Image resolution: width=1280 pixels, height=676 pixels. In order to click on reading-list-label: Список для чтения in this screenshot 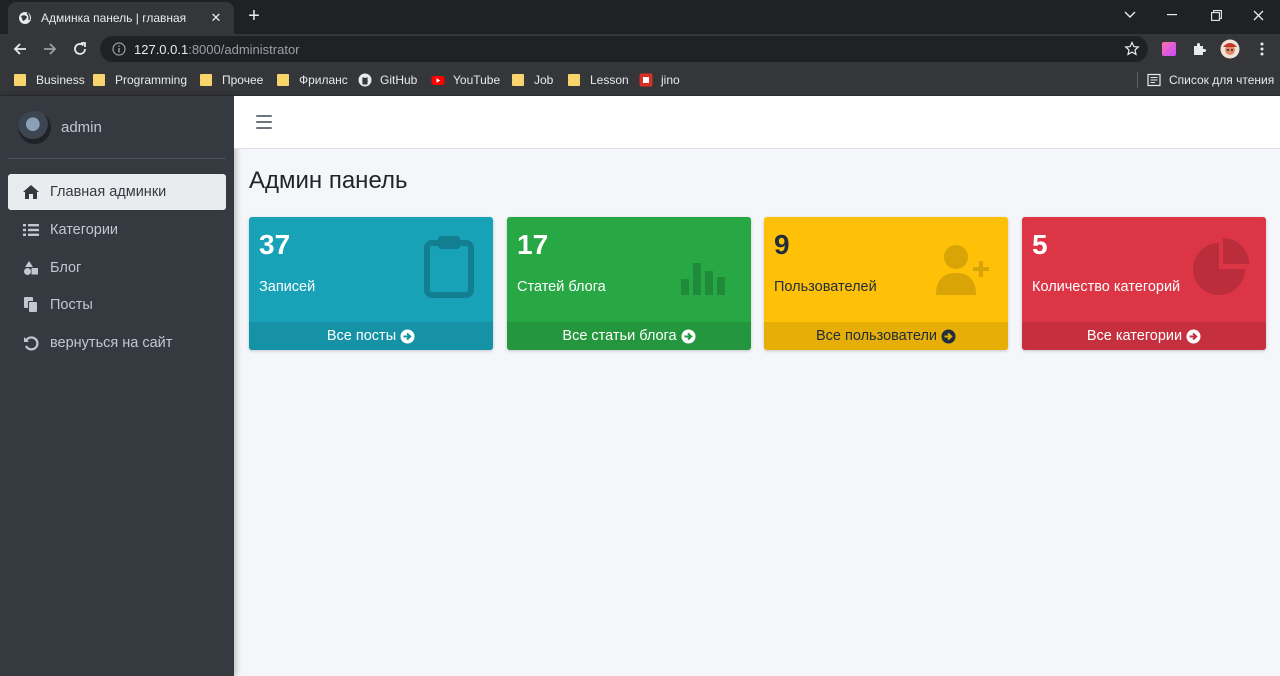, I will do `click(1222, 80)`.